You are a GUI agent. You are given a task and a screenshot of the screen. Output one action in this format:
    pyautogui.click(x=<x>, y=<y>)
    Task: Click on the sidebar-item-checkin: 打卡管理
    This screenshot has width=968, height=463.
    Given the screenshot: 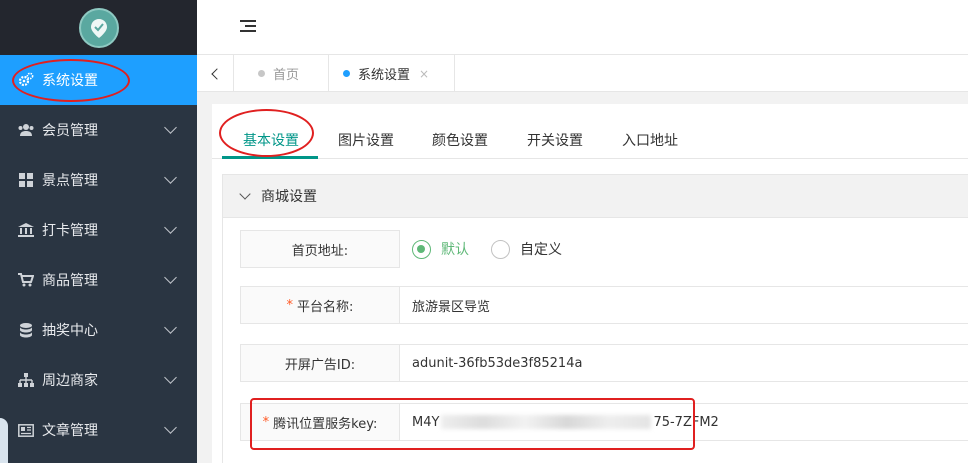 What is the action you would take?
    pyautogui.click(x=98, y=230)
    